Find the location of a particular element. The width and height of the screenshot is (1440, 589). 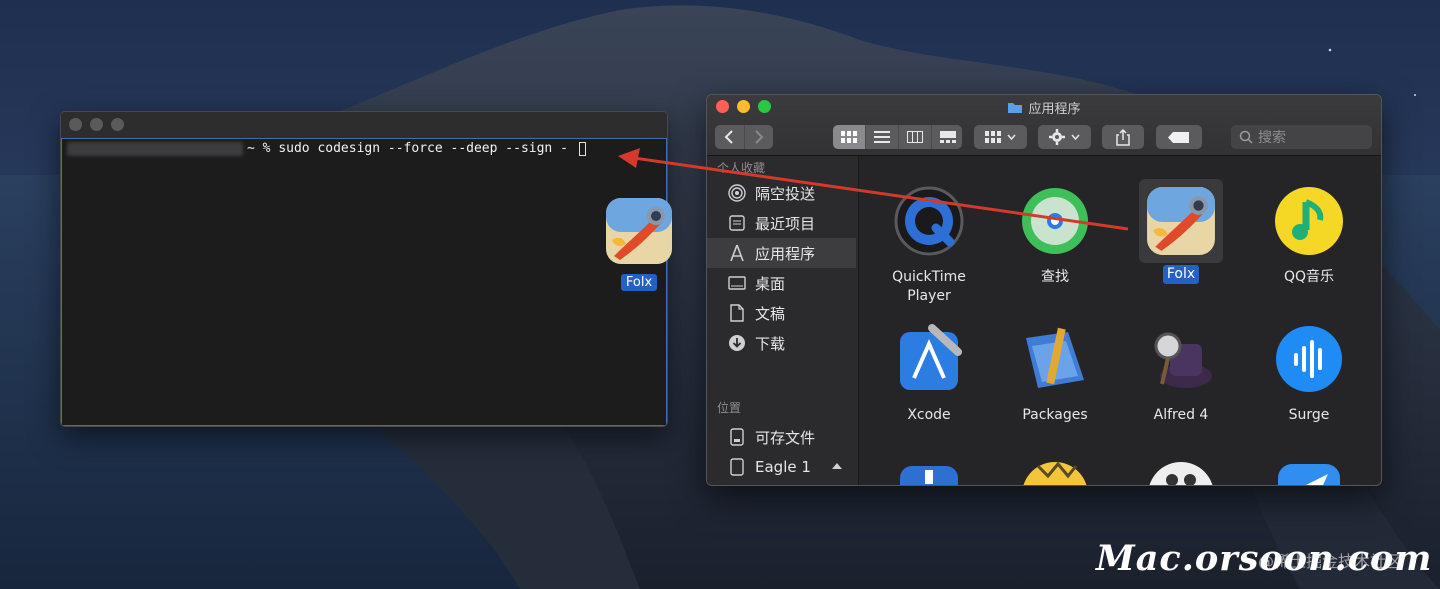

sidebar-header-favorites: 个人收藏 is located at coordinates (741, 168).